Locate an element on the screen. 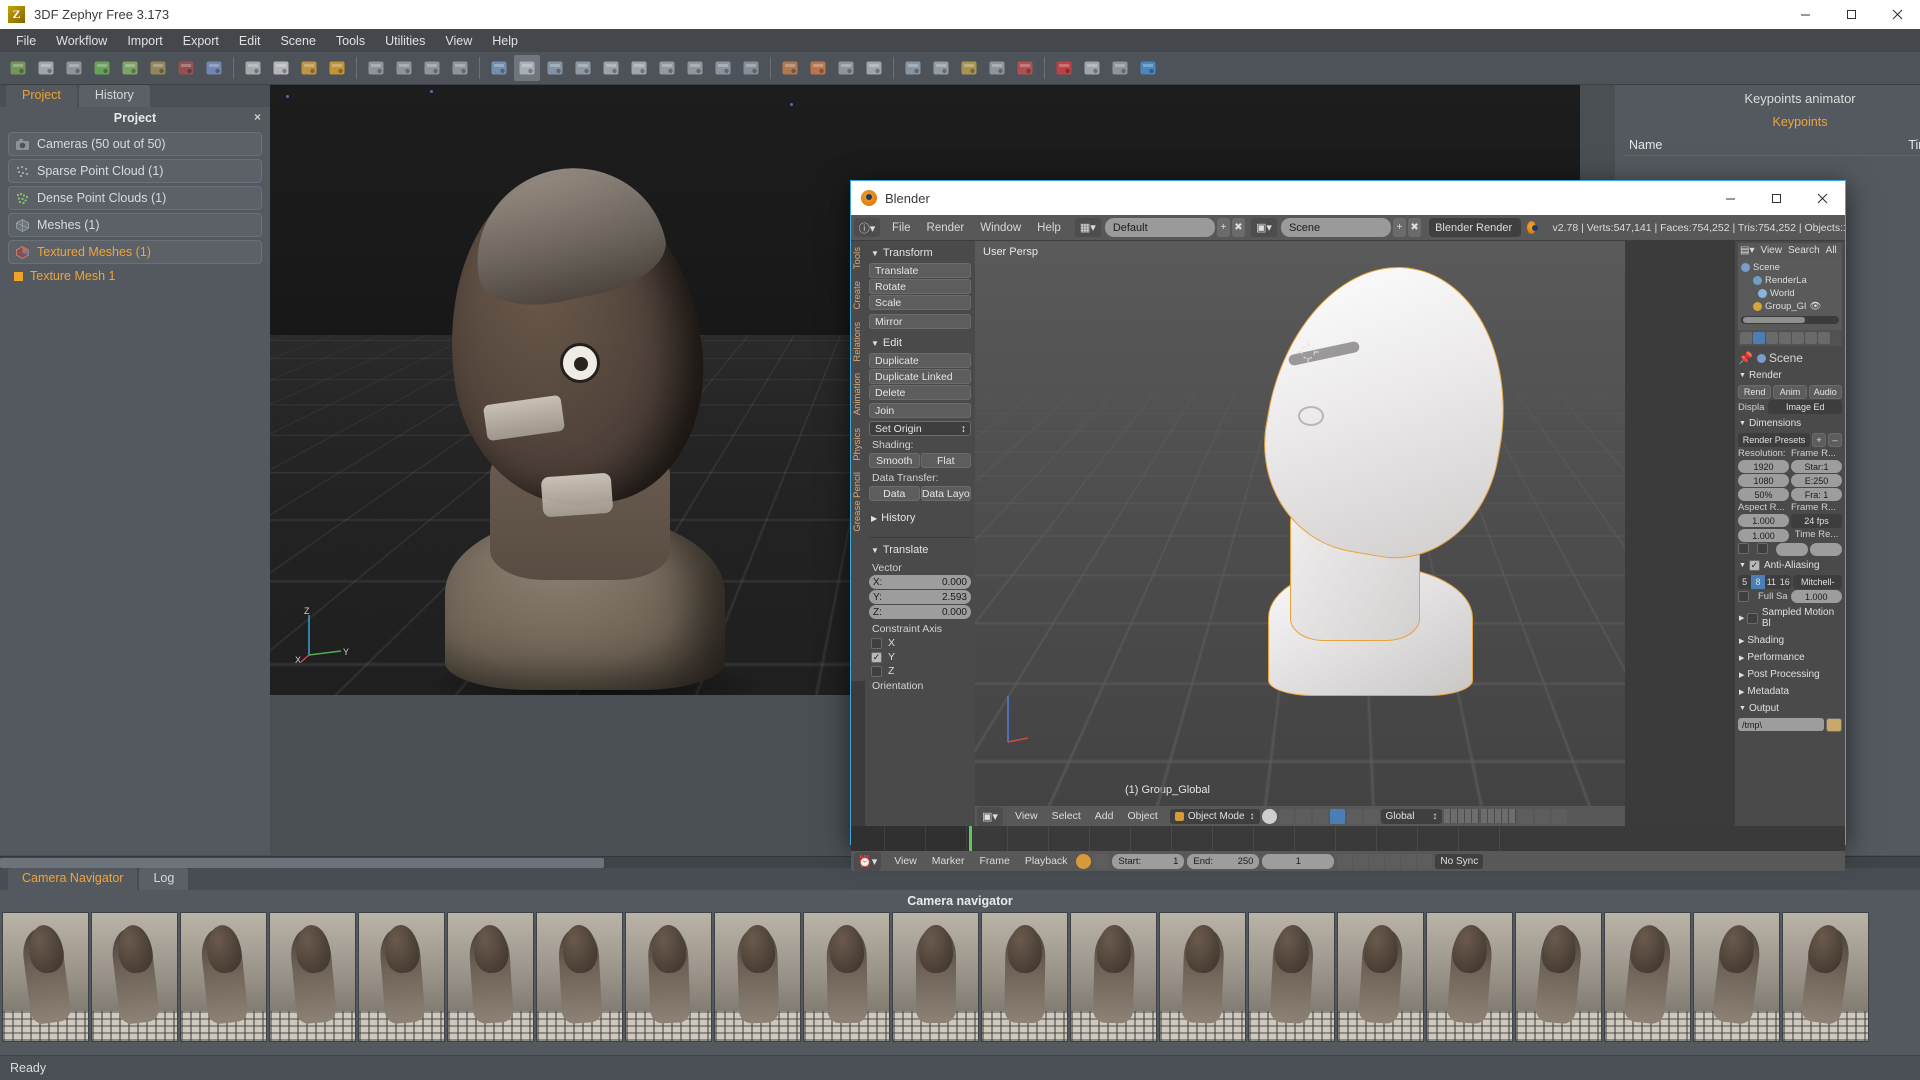 This screenshot has height=1080, width=1920. blender-menu-help: Help is located at coordinates (1049, 228).